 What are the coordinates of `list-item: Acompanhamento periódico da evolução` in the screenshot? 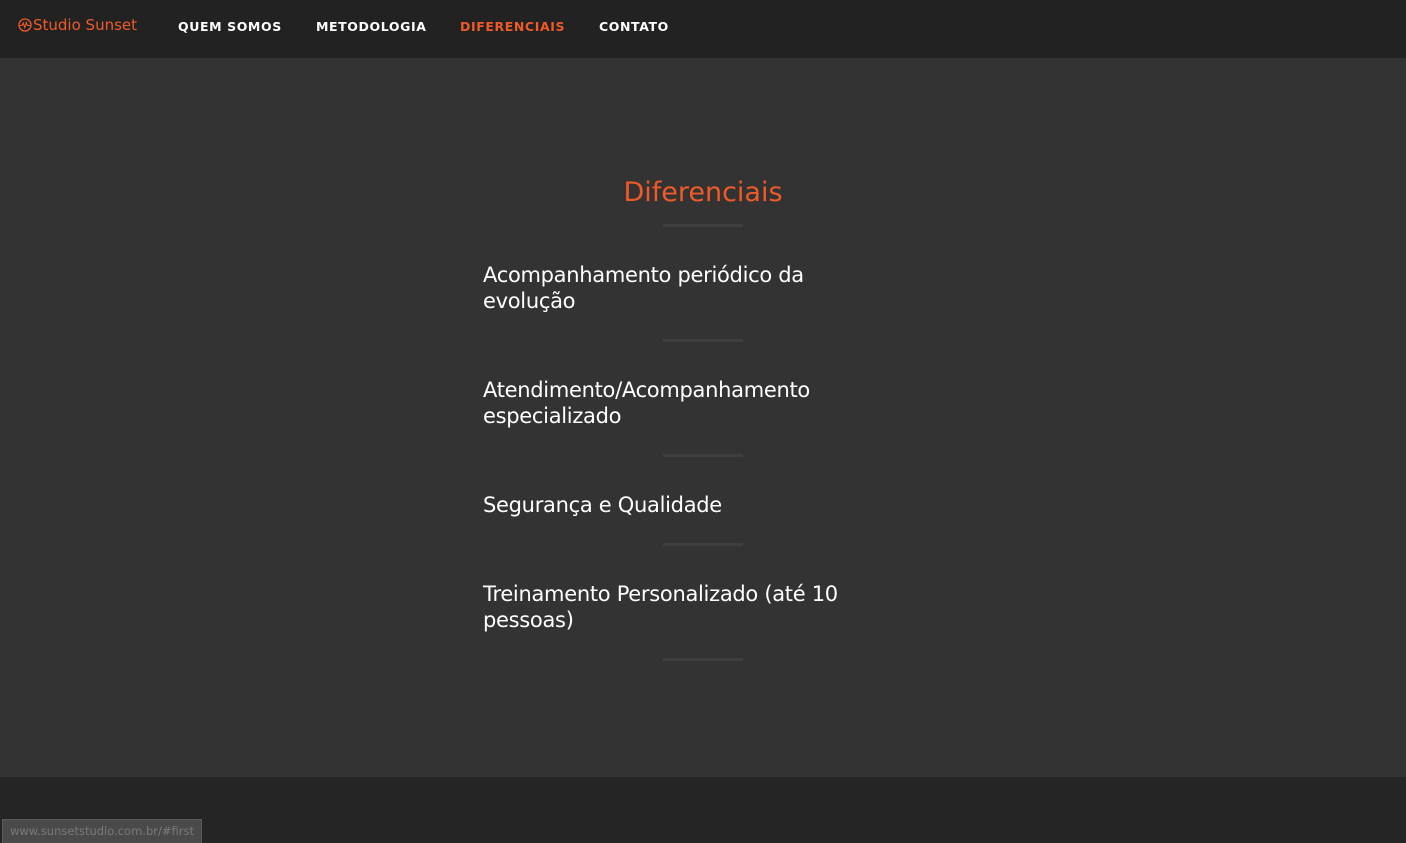 It's located at (643, 288).